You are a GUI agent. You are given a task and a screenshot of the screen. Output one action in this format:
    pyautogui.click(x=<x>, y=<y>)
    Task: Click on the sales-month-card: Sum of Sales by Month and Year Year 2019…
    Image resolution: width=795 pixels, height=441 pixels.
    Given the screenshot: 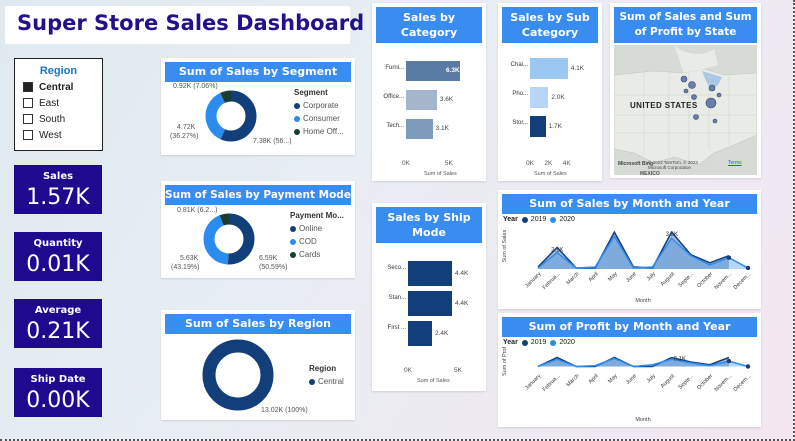 What is the action you would take?
    pyautogui.click(x=629, y=249)
    